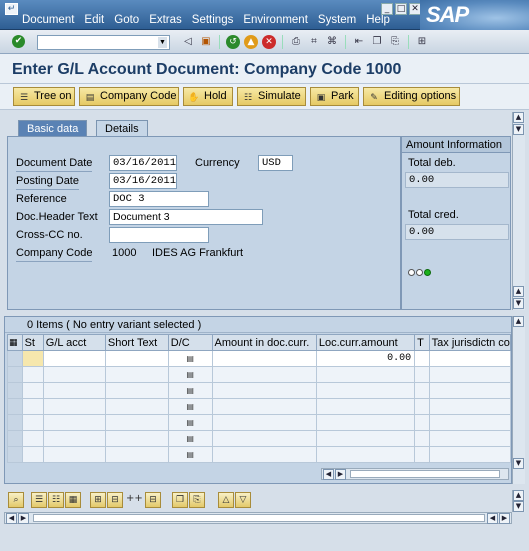 The height and width of the screenshot is (551, 529). Describe the element at coordinates (44, 96) in the screenshot. I see `tree-on-button: ☰ Tree on` at that location.